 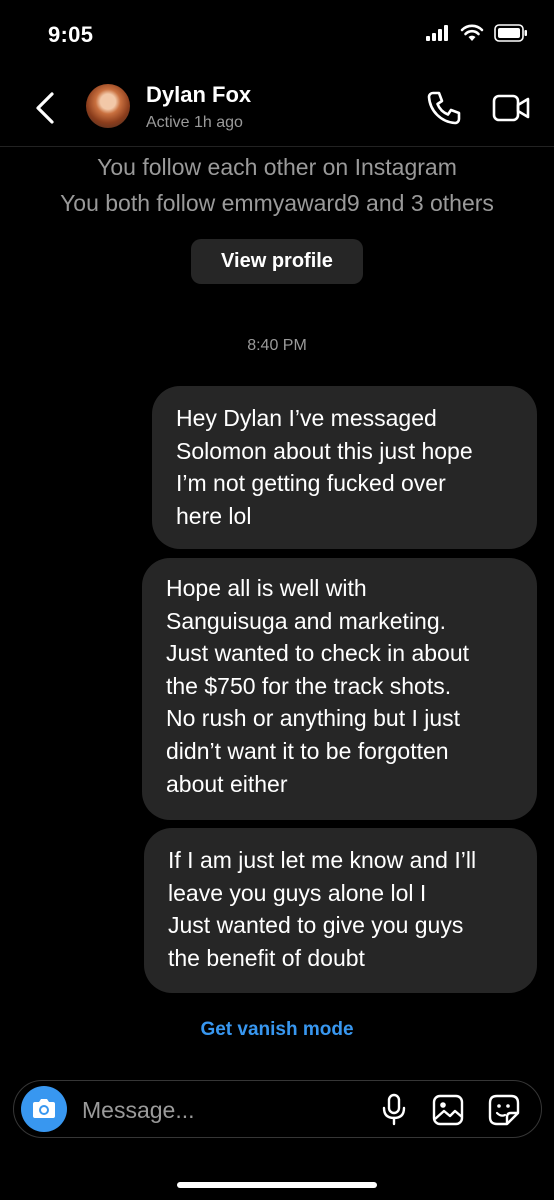 What do you see at coordinates (277, 203) in the screenshot?
I see `mutual-followers-text: You both follow emmyaward9 and 3 others` at bounding box center [277, 203].